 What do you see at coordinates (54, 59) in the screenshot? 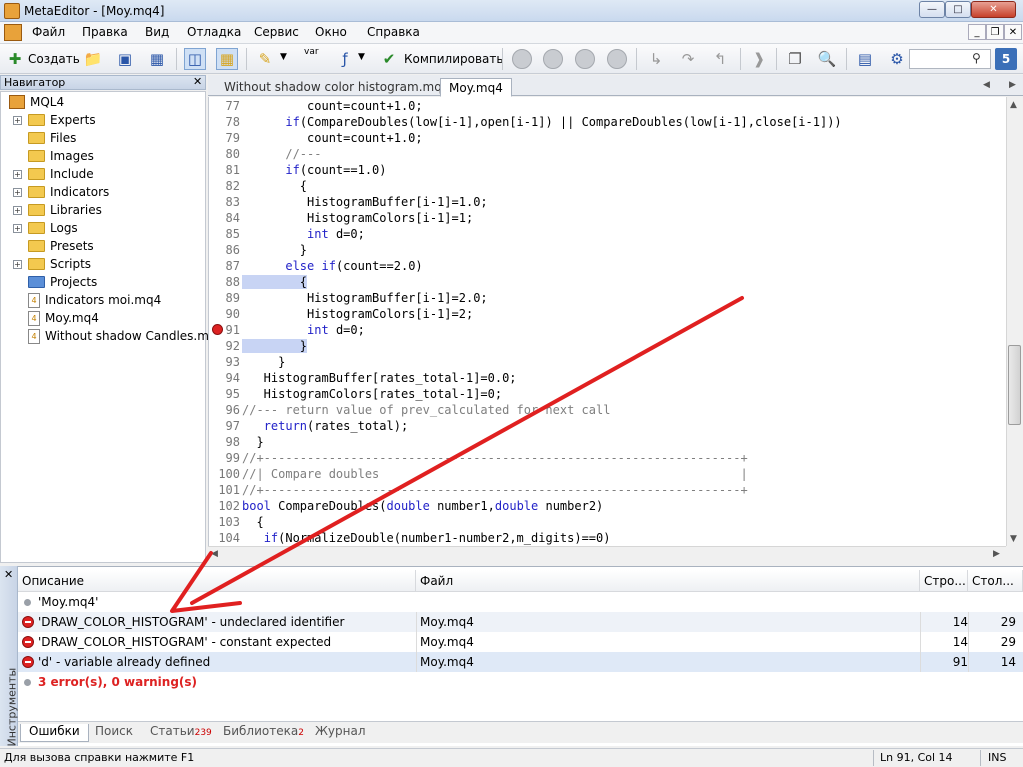
I see `create-button: Создать` at bounding box center [54, 59].